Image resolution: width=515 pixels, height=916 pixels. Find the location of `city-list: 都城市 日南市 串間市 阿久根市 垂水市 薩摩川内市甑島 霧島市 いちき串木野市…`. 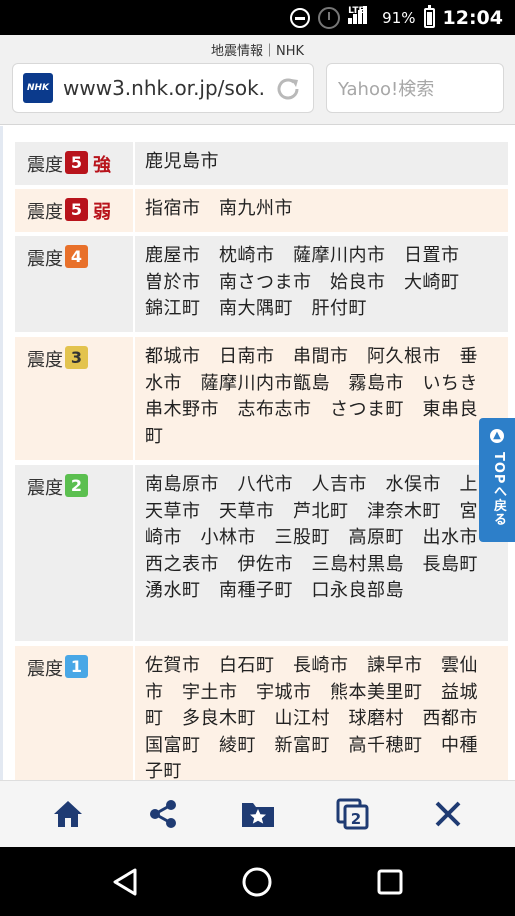

city-list: 都城市 日南市 串間市 阿久根市 垂水市 薩摩川内市甑島 霧島市 いちき串木野市… is located at coordinates (311, 396).